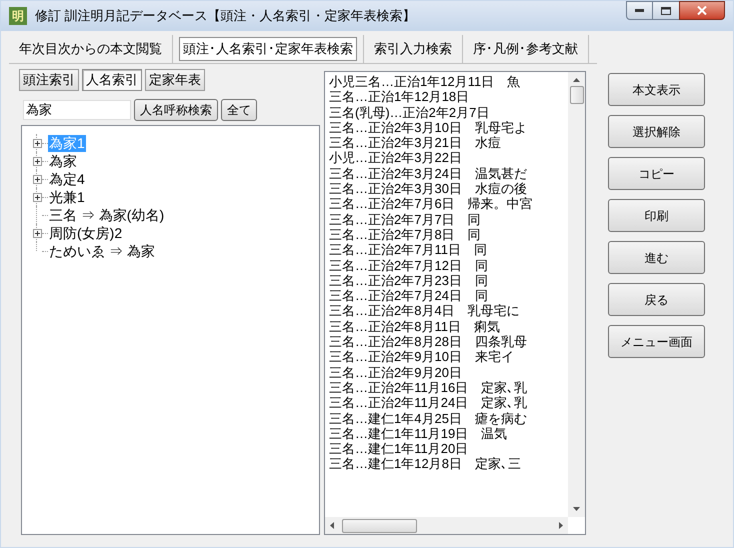 The height and width of the screenshot is (548, 734). Describe the element at coordinates (448, 250) in the screenshot. I see `result-item: 三名…正治2年7月11日 同` at that location.